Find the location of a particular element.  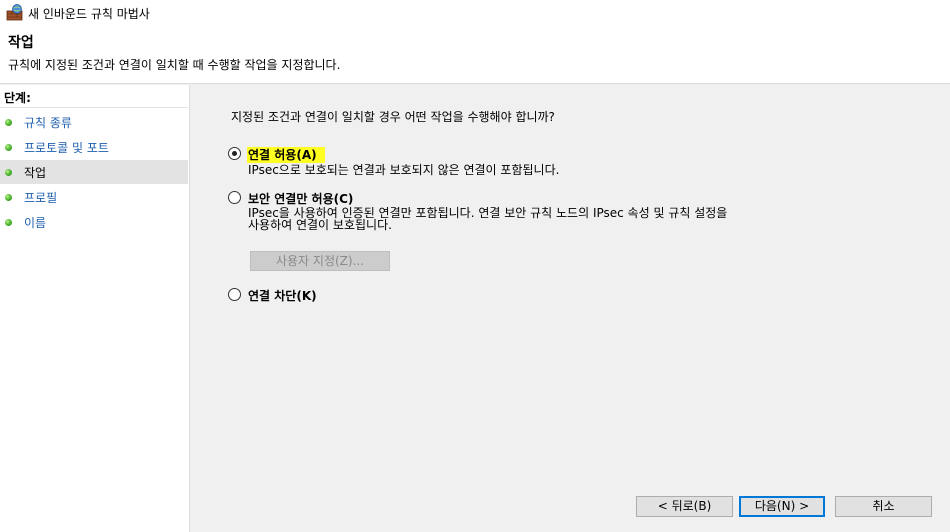

cancel-button: 취소 is located at coordinates (883, 506).